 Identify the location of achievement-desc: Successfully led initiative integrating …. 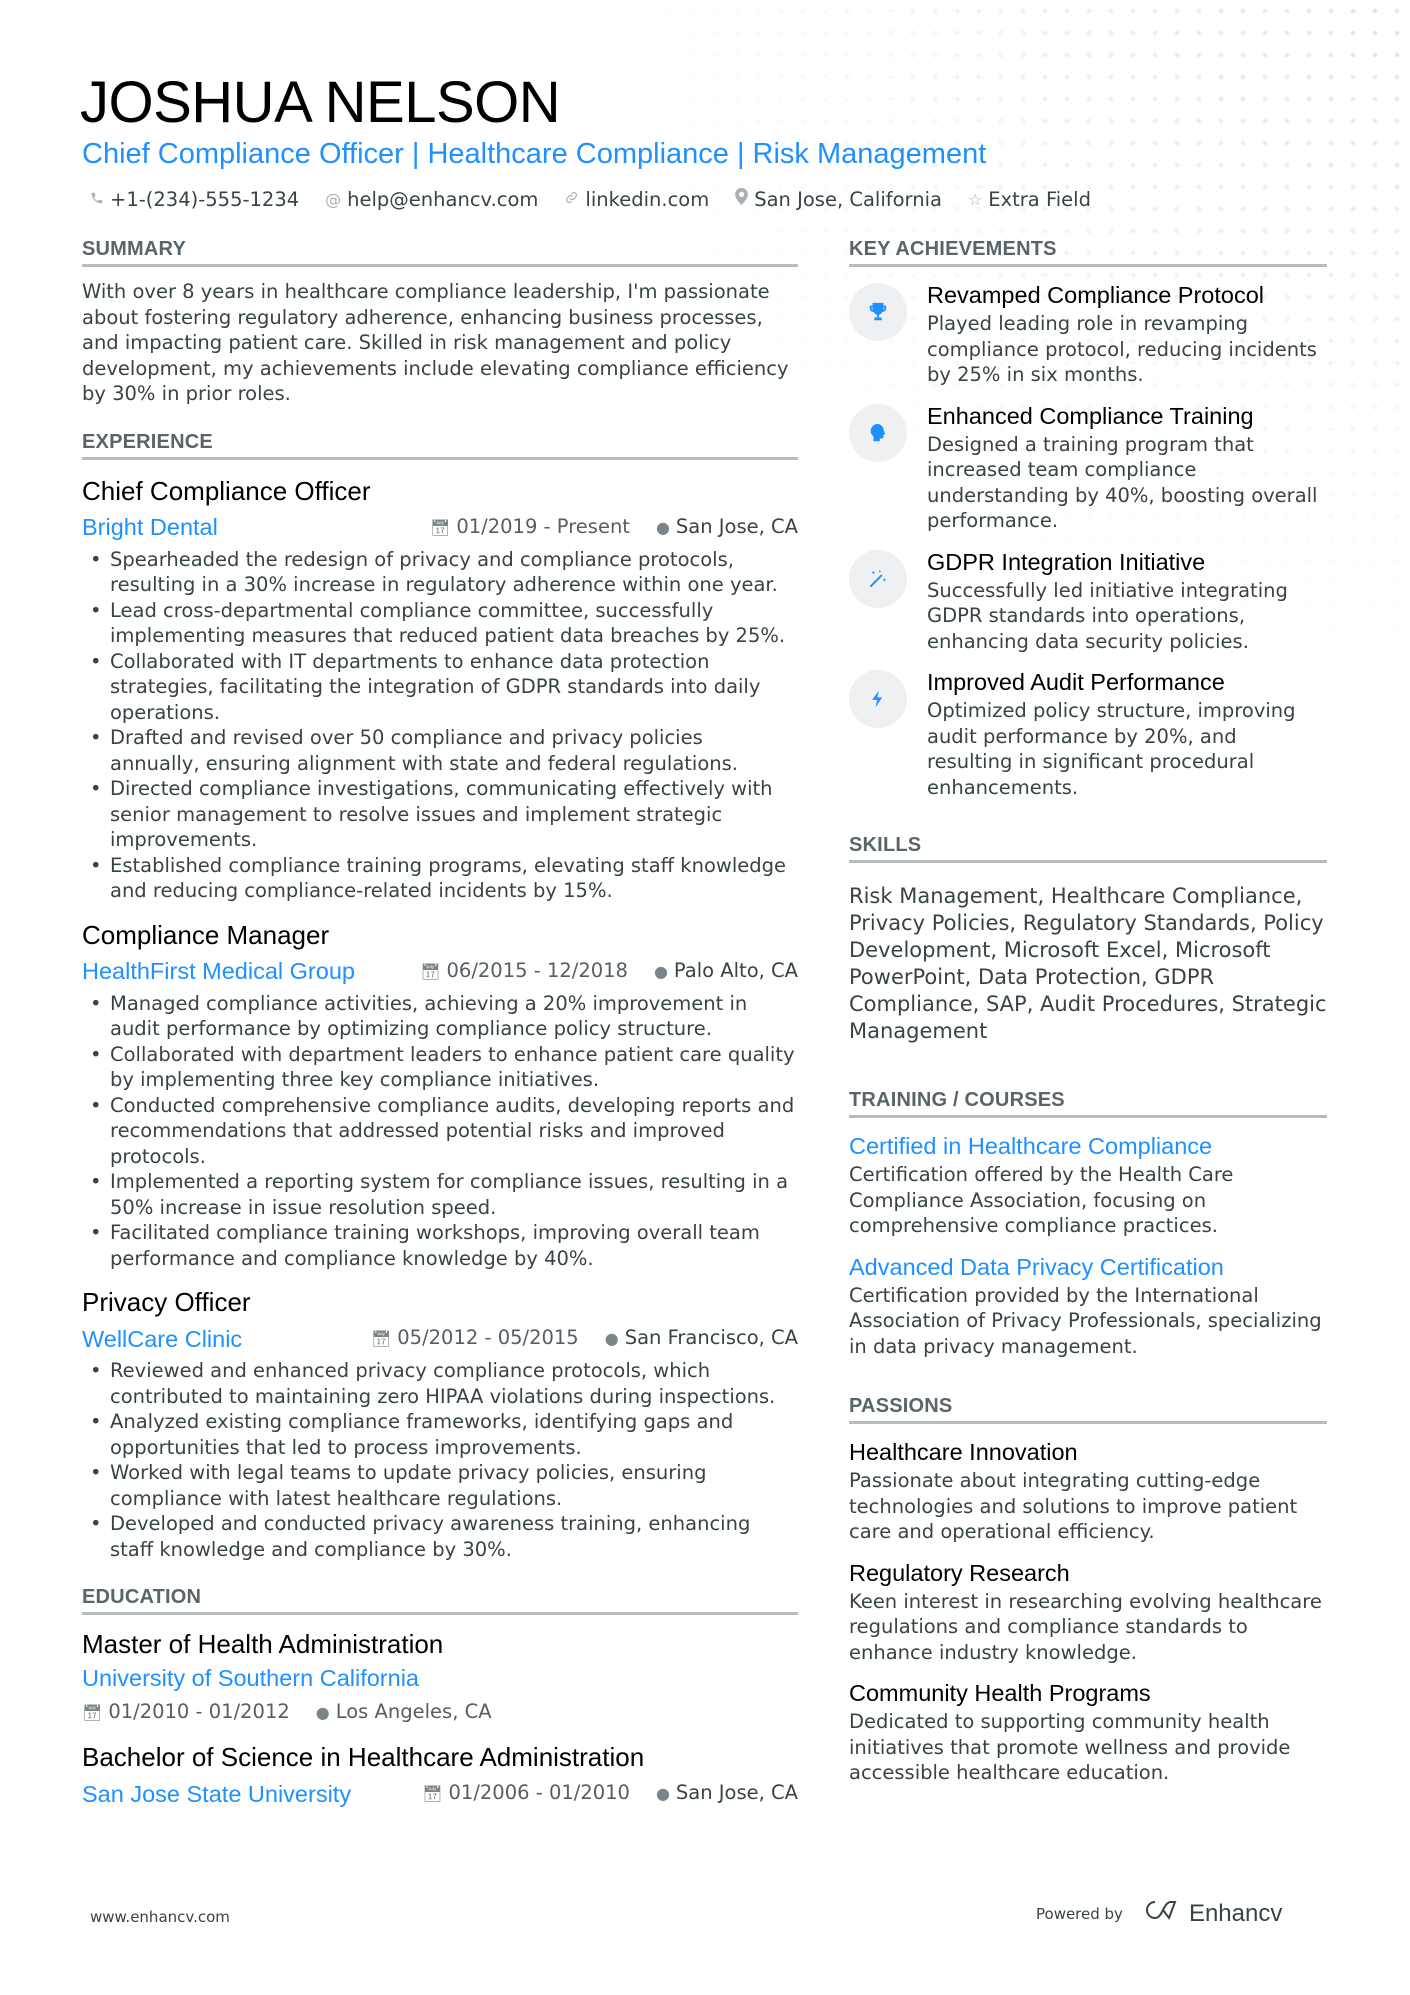
(1107, 615).